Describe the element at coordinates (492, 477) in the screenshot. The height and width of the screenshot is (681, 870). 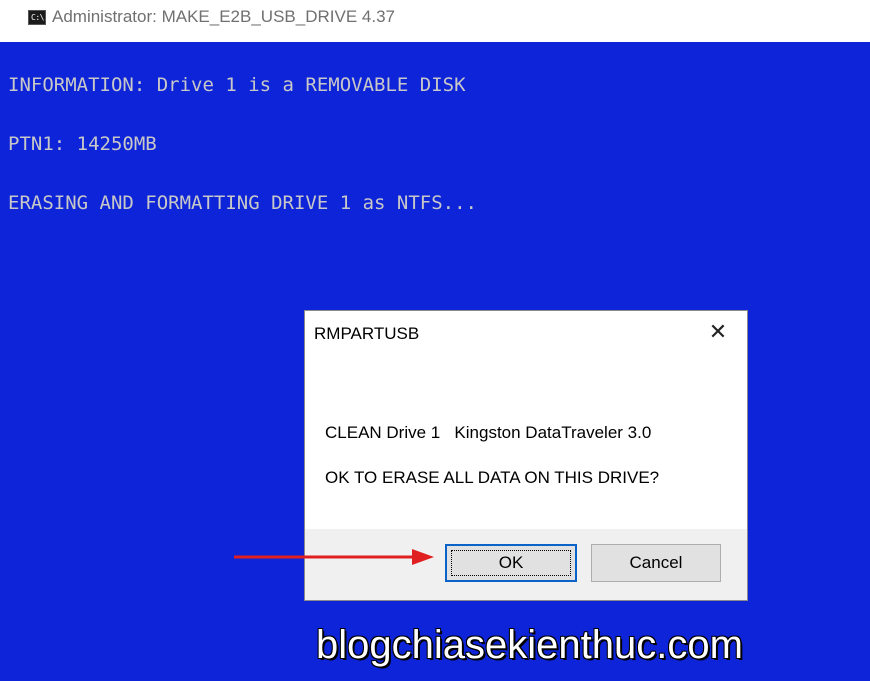
I see `dialog-message-confirm: OK TO ERASE ALL DATA ON THIS DRIVE?` at that location.